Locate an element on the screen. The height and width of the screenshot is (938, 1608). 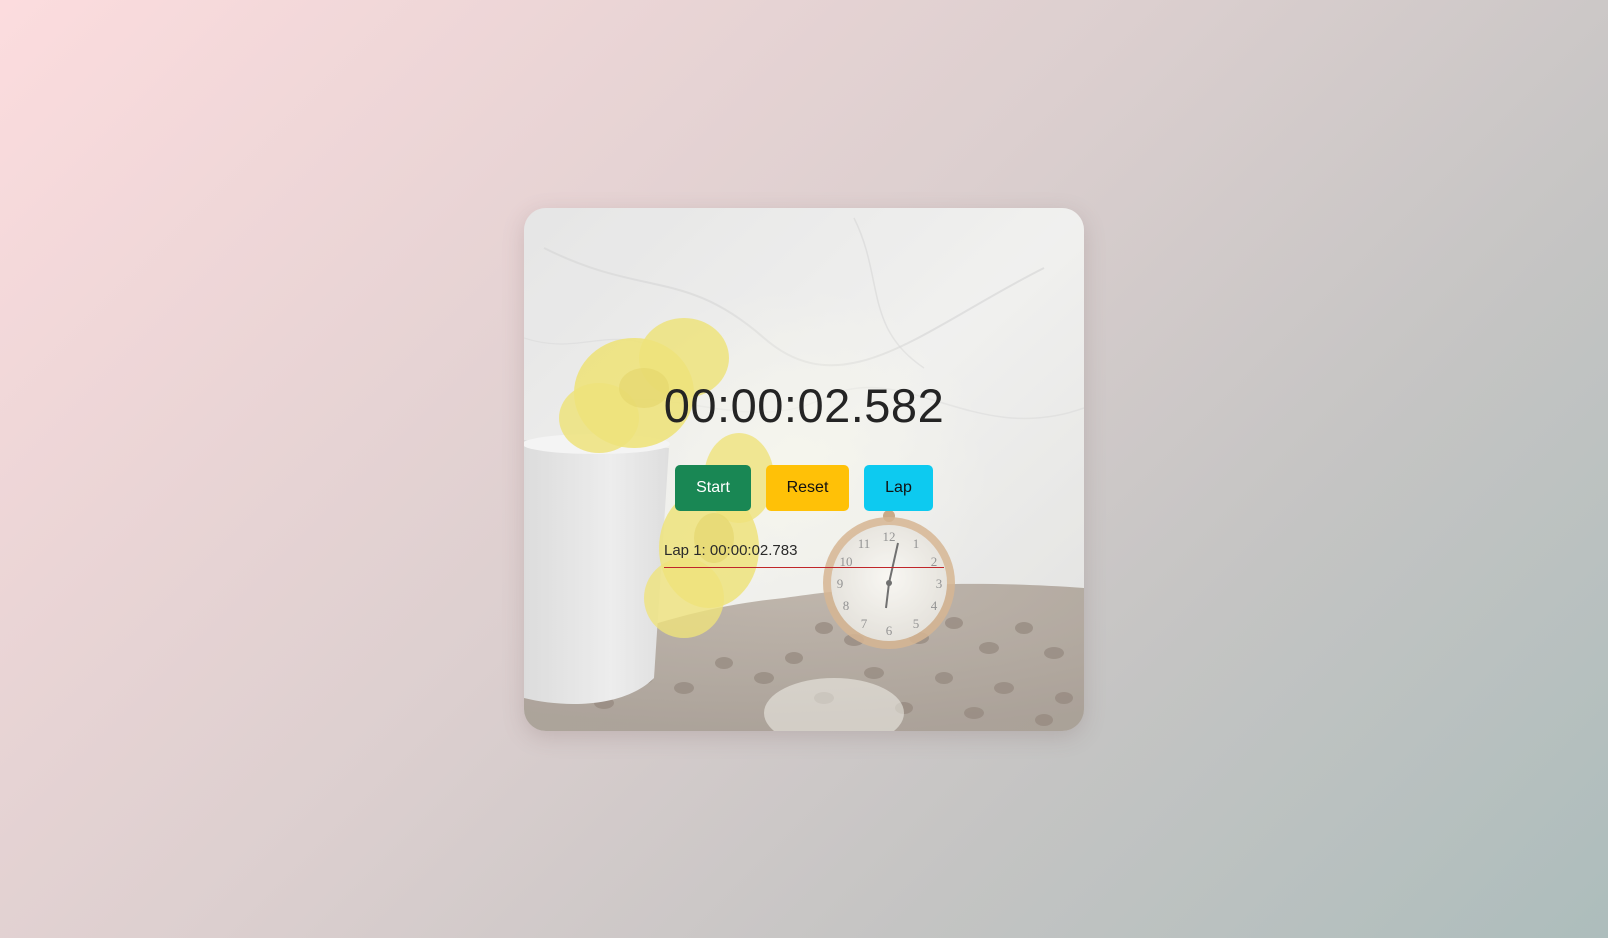
lap-item: Lap 1: 00:00:02.783 is located at coordinates (804, 555).